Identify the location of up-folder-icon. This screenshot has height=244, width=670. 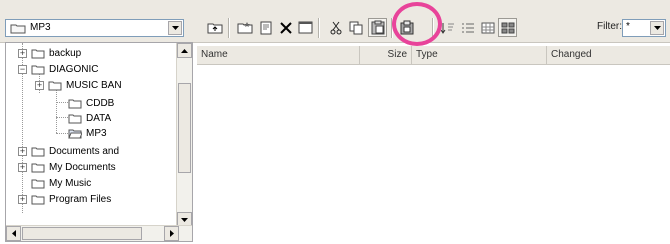
(214, 28).